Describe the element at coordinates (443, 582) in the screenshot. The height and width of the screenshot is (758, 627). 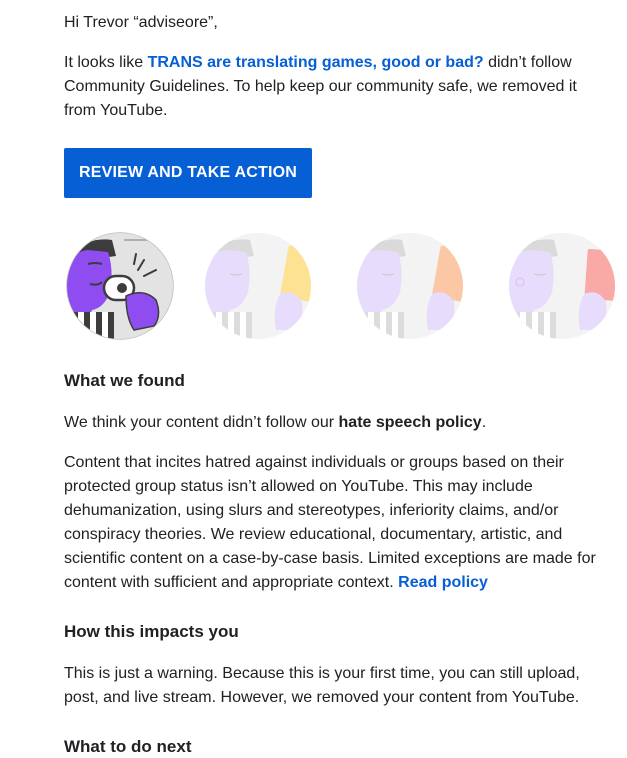
I see `read-policy-link: Read policy` at that location.